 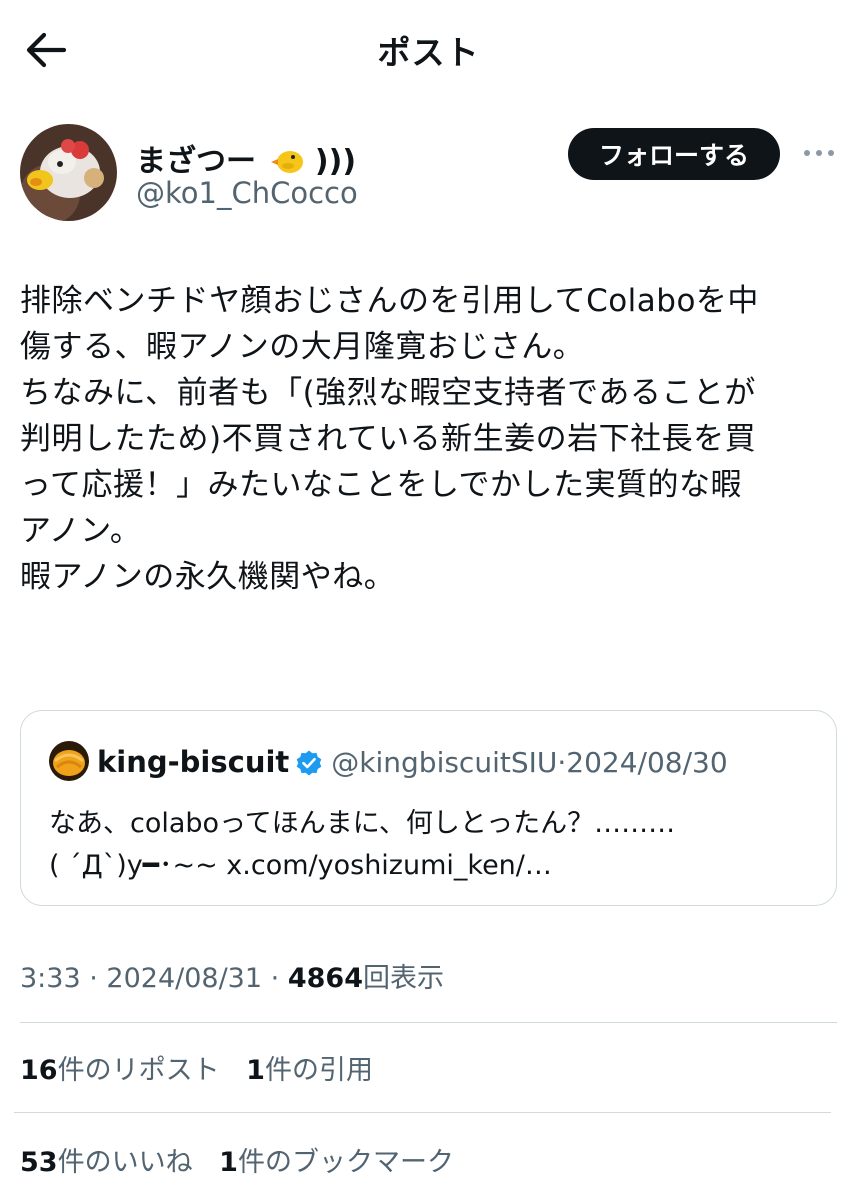 What do you see at coordinates (325, 978) in the screenshot?
I see `view-count: 4864` at bounding box center [325, 978].